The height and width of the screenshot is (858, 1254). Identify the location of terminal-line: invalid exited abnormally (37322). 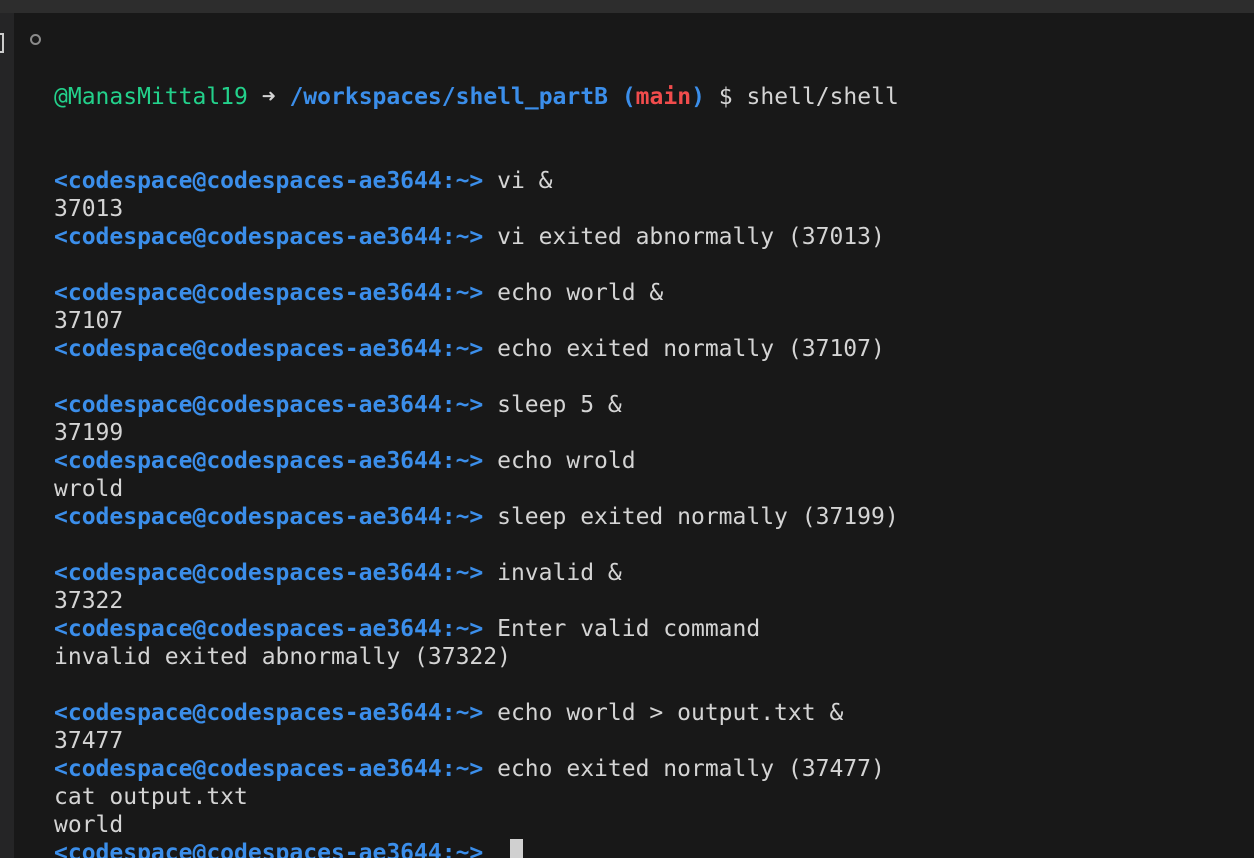
(476, 657).